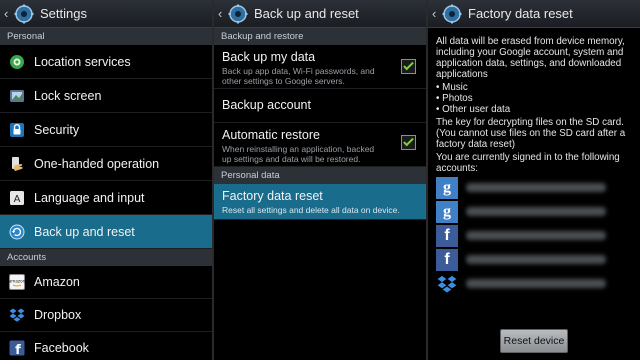  I want to click on account-item-facebook: f Facebook, so click(106, 346).